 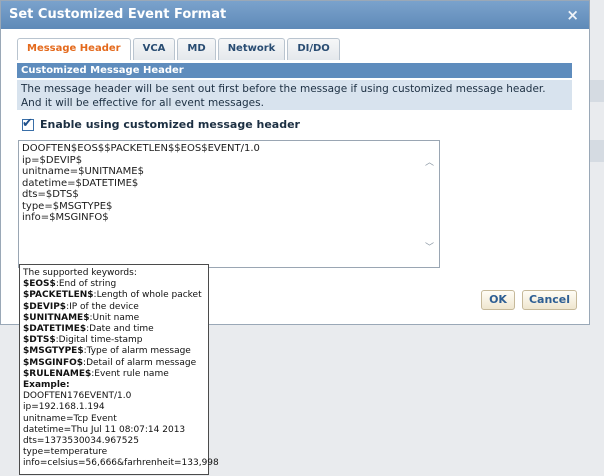 What do you see at coordinates (46, 385) in the screenshot?
I see `example-label: Example:` at bounding box center [46, 385].